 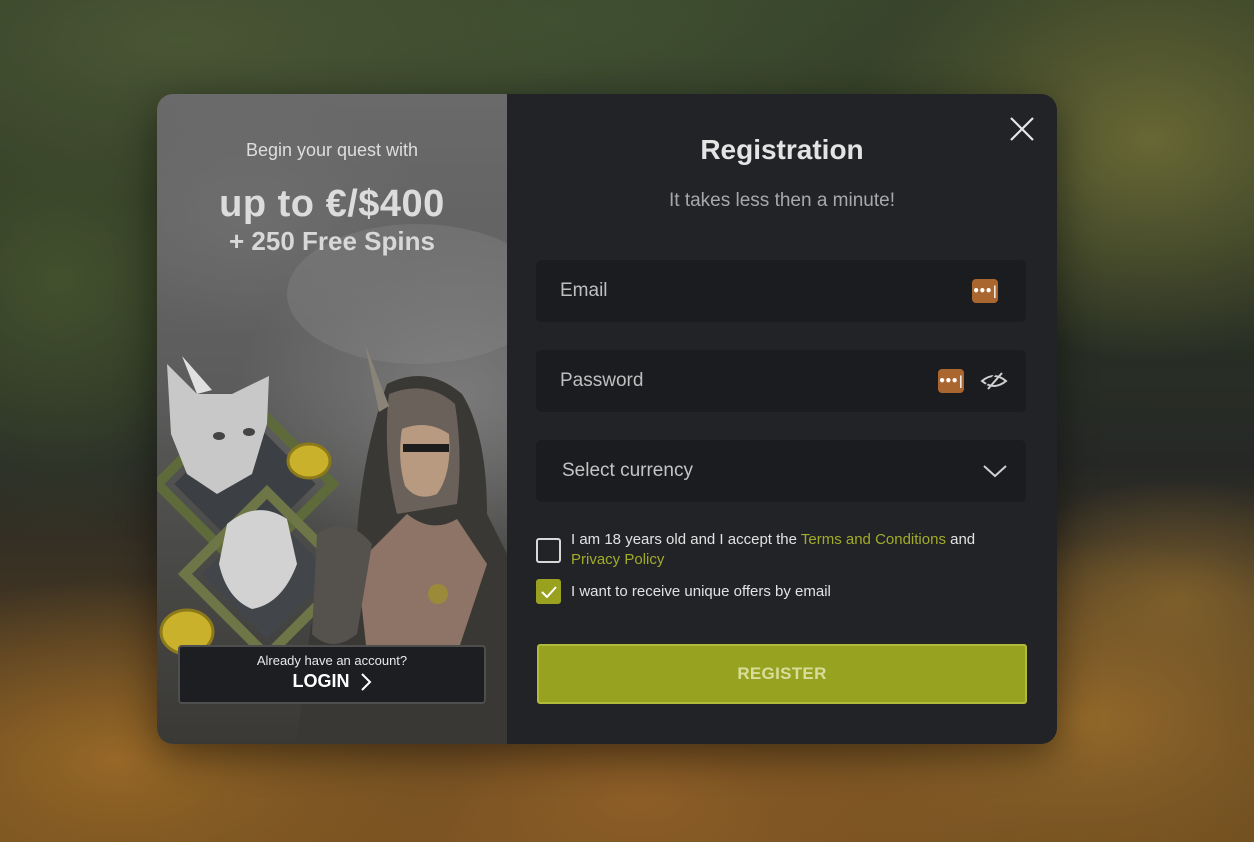 I want to click on login-prompt: Already have an account? LOGIN, so click(x=332, y=674).